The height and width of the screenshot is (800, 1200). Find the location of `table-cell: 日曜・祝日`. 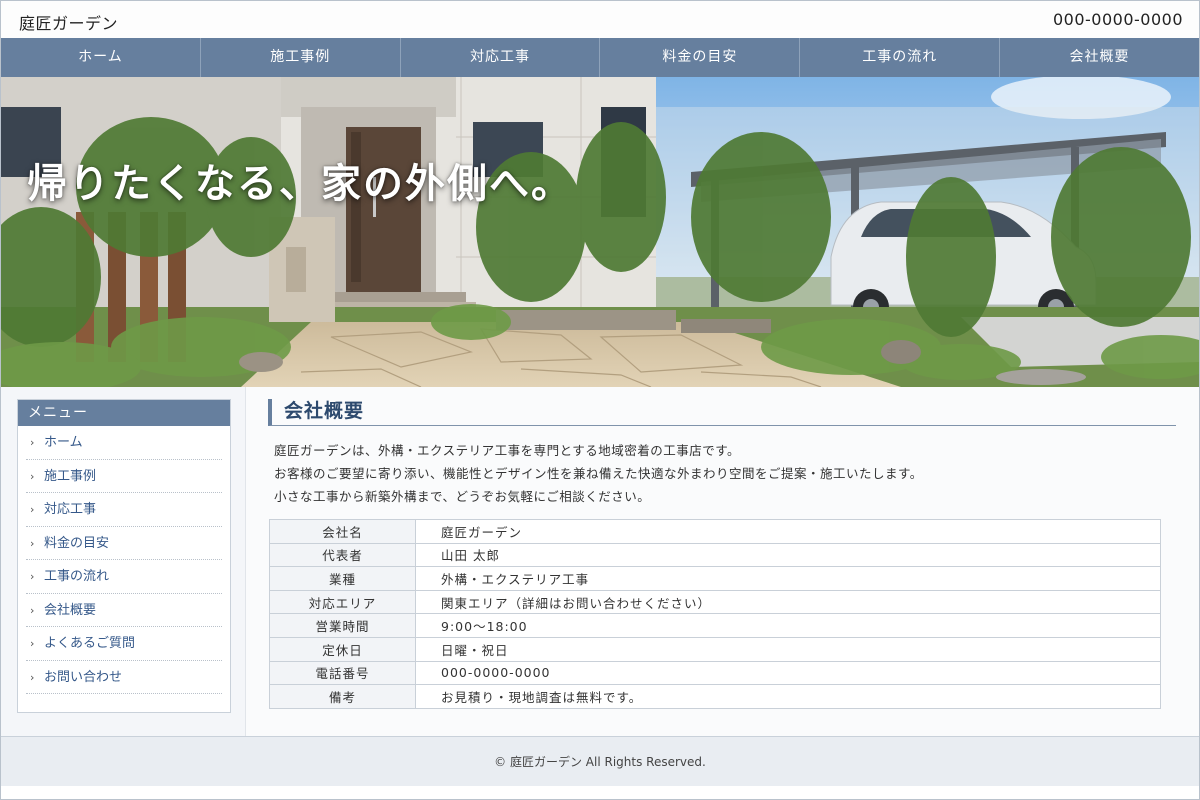

table-cell: 日曜・祝日 is located at coordinates (788, 649).